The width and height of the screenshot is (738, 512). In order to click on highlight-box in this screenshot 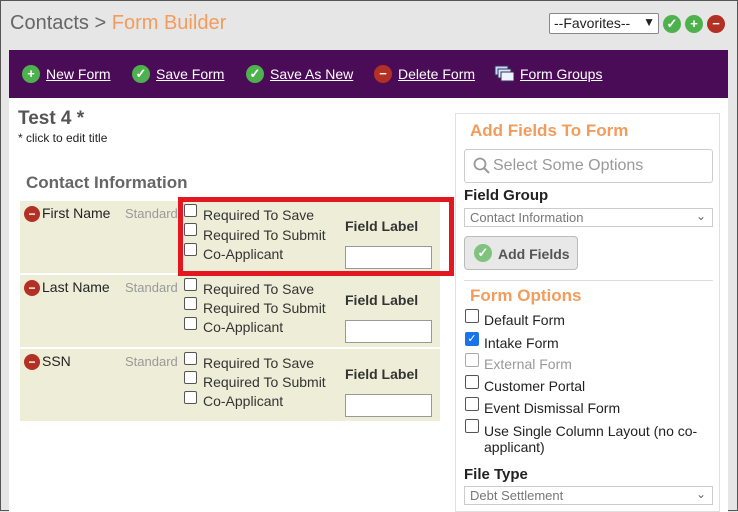, I will do `click(316, 236)`.